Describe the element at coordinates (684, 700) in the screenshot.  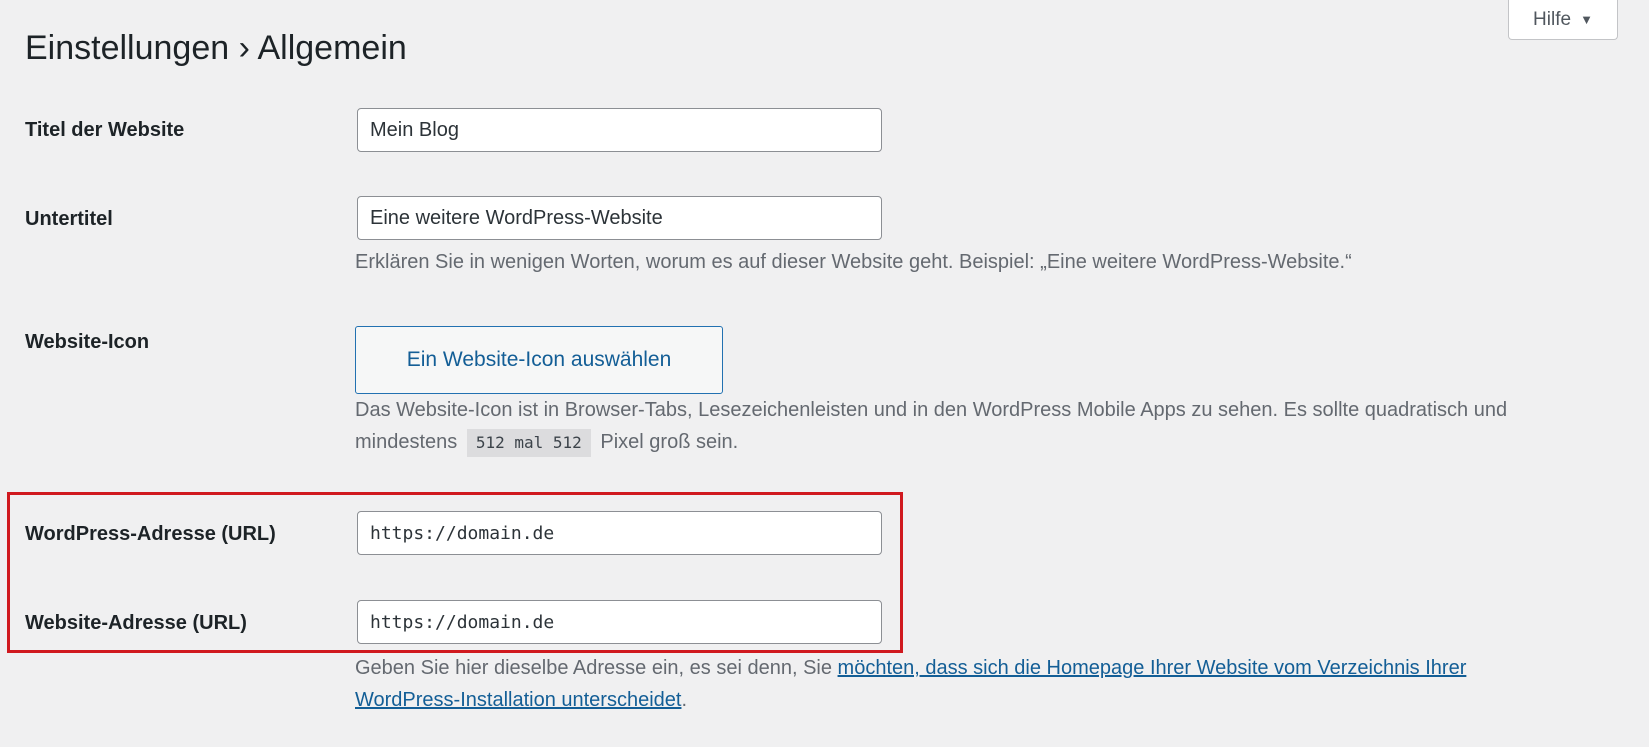
I see `site-address-description-end: .` at that location.